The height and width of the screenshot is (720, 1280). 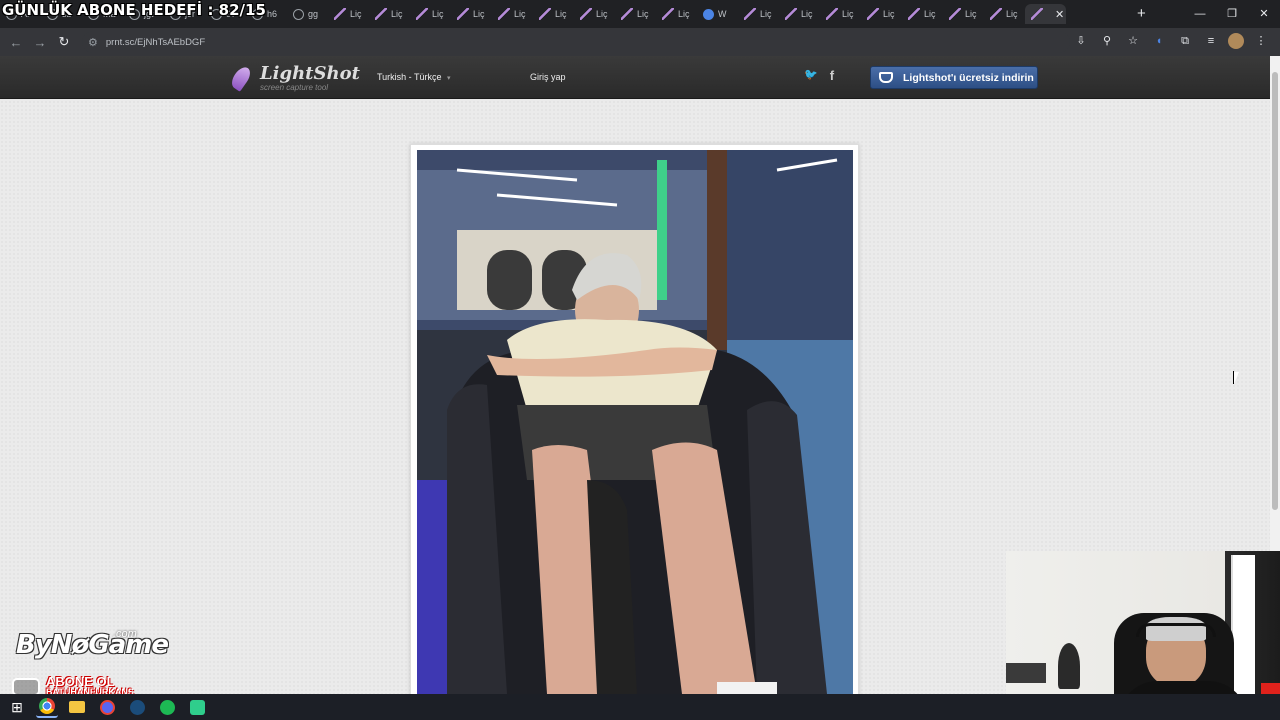 I want to click on steam-button, so click(x=137, y=707).